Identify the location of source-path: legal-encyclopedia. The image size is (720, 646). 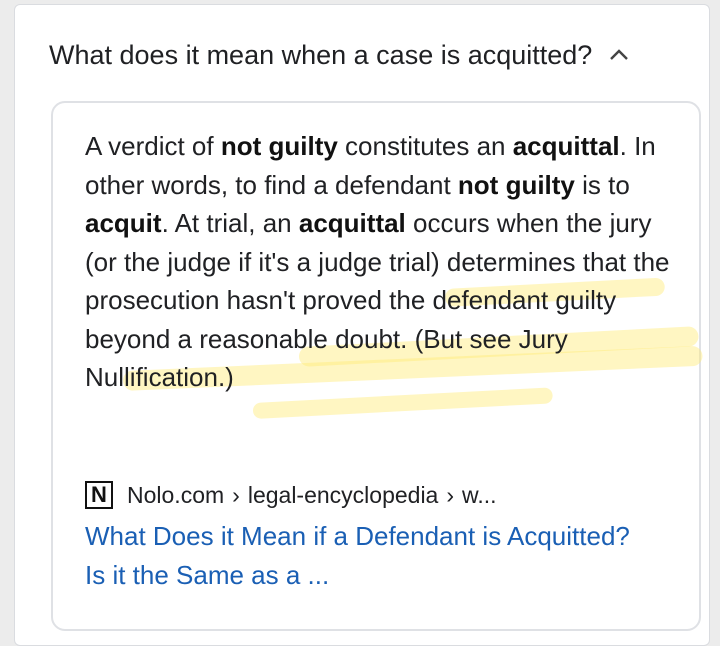
(343, 494).